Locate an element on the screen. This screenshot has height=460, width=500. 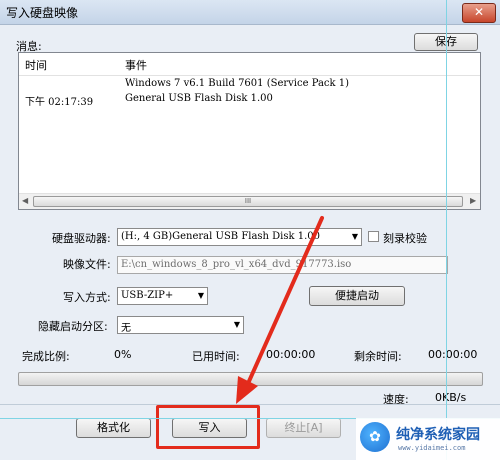
annotation-arrow is located at coordinates (280, 310).